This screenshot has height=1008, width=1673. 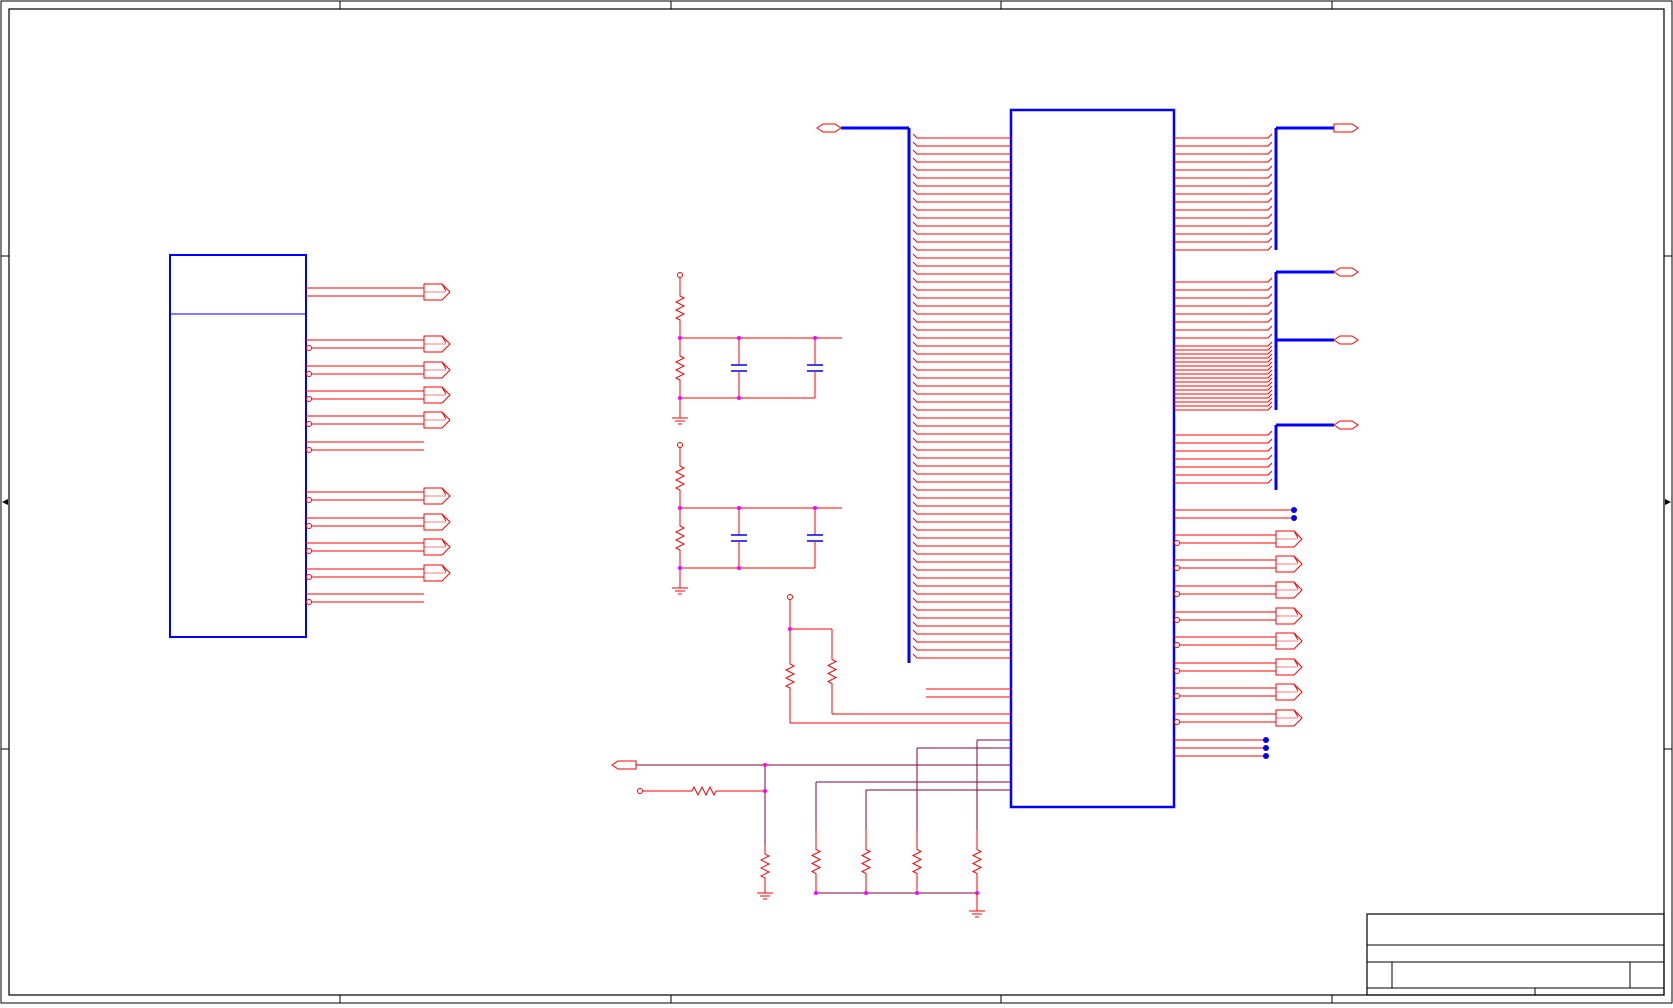 What do you see at coordinates (765, 896) in the screenshot?
I see `ground-icon` at bounding box center [765, 896].